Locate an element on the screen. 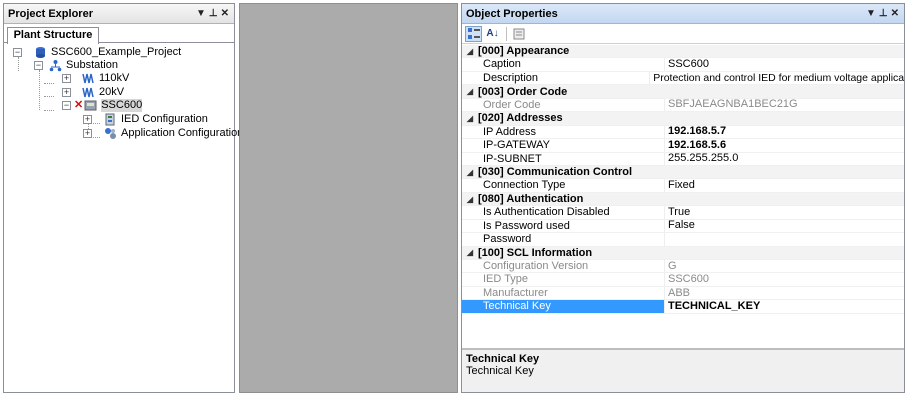 This screenshot has width=908, height=396. property-category-scl-information: ◢ [100] SCL Information is located at coordinates (683, 253).